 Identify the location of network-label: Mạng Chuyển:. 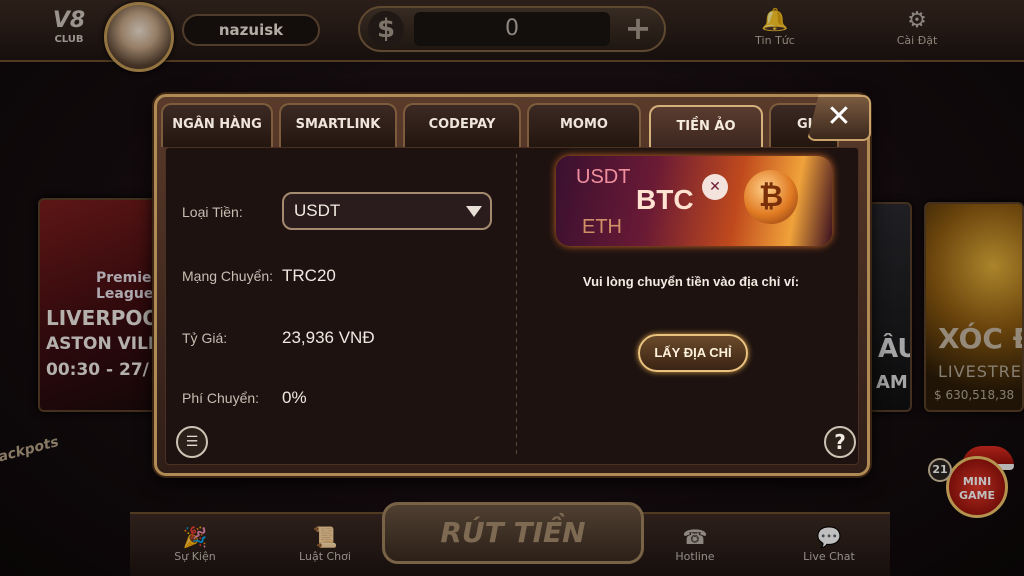
(228, 276).